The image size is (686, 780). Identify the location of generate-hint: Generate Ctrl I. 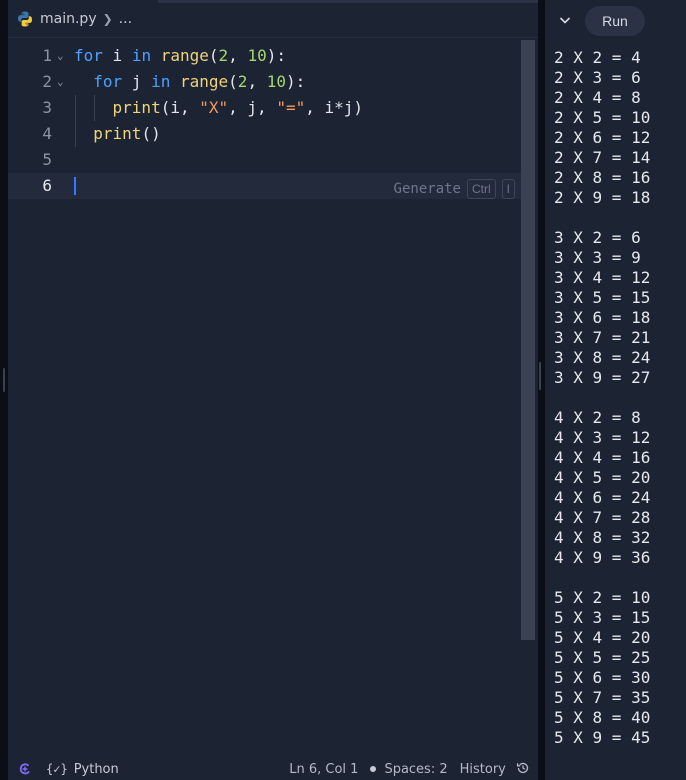
(454, 189).